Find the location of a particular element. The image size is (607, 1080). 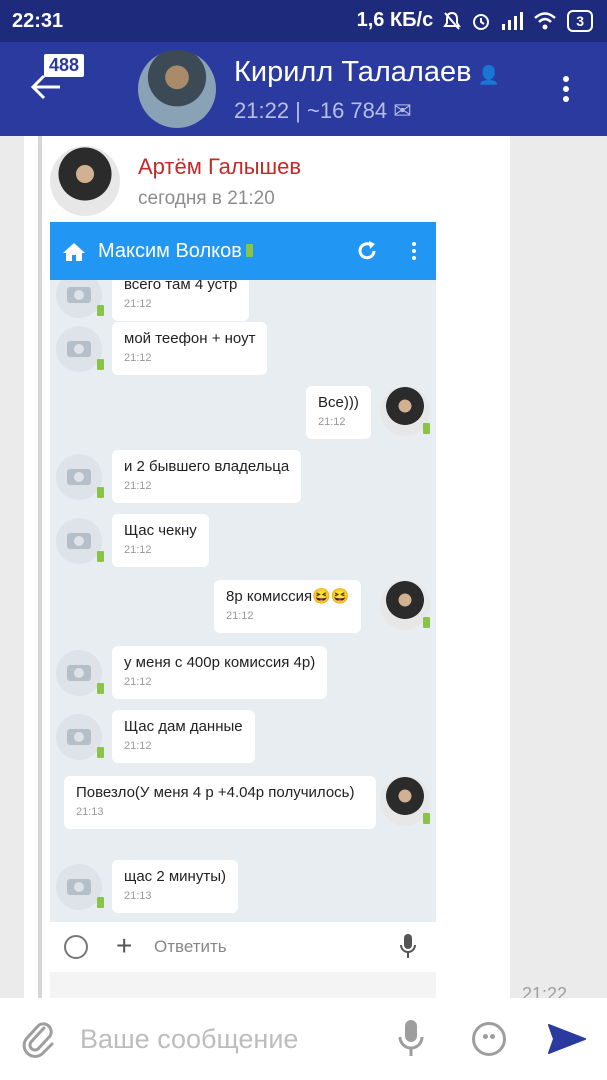

plus-icon: + is located at coordinates (124, 945).